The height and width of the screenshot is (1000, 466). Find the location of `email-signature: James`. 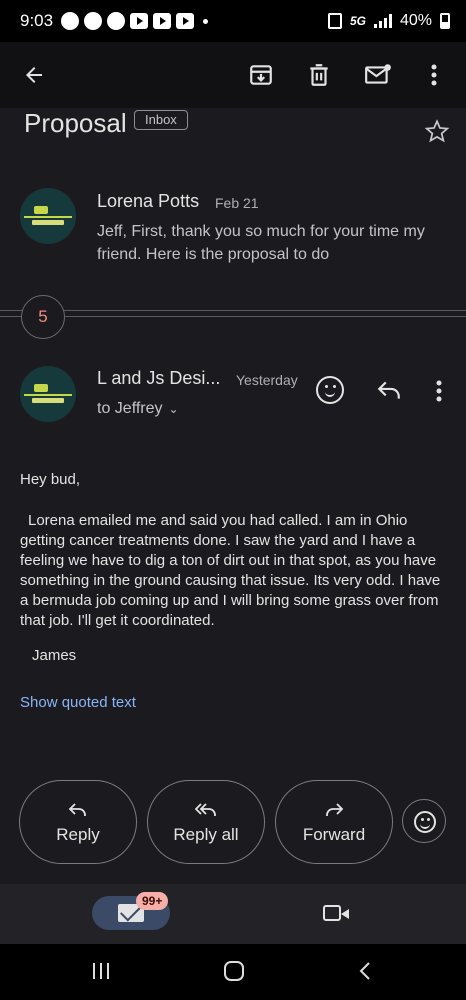

email-signature: James is located at coordinates (54, 655).